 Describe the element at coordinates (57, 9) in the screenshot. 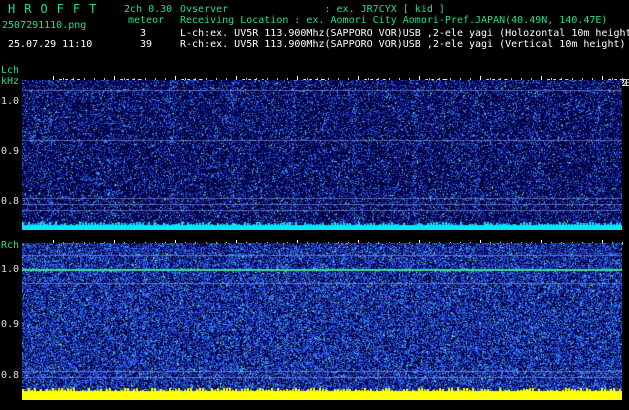

I see `app-title-letters: HROFFT` at that location.